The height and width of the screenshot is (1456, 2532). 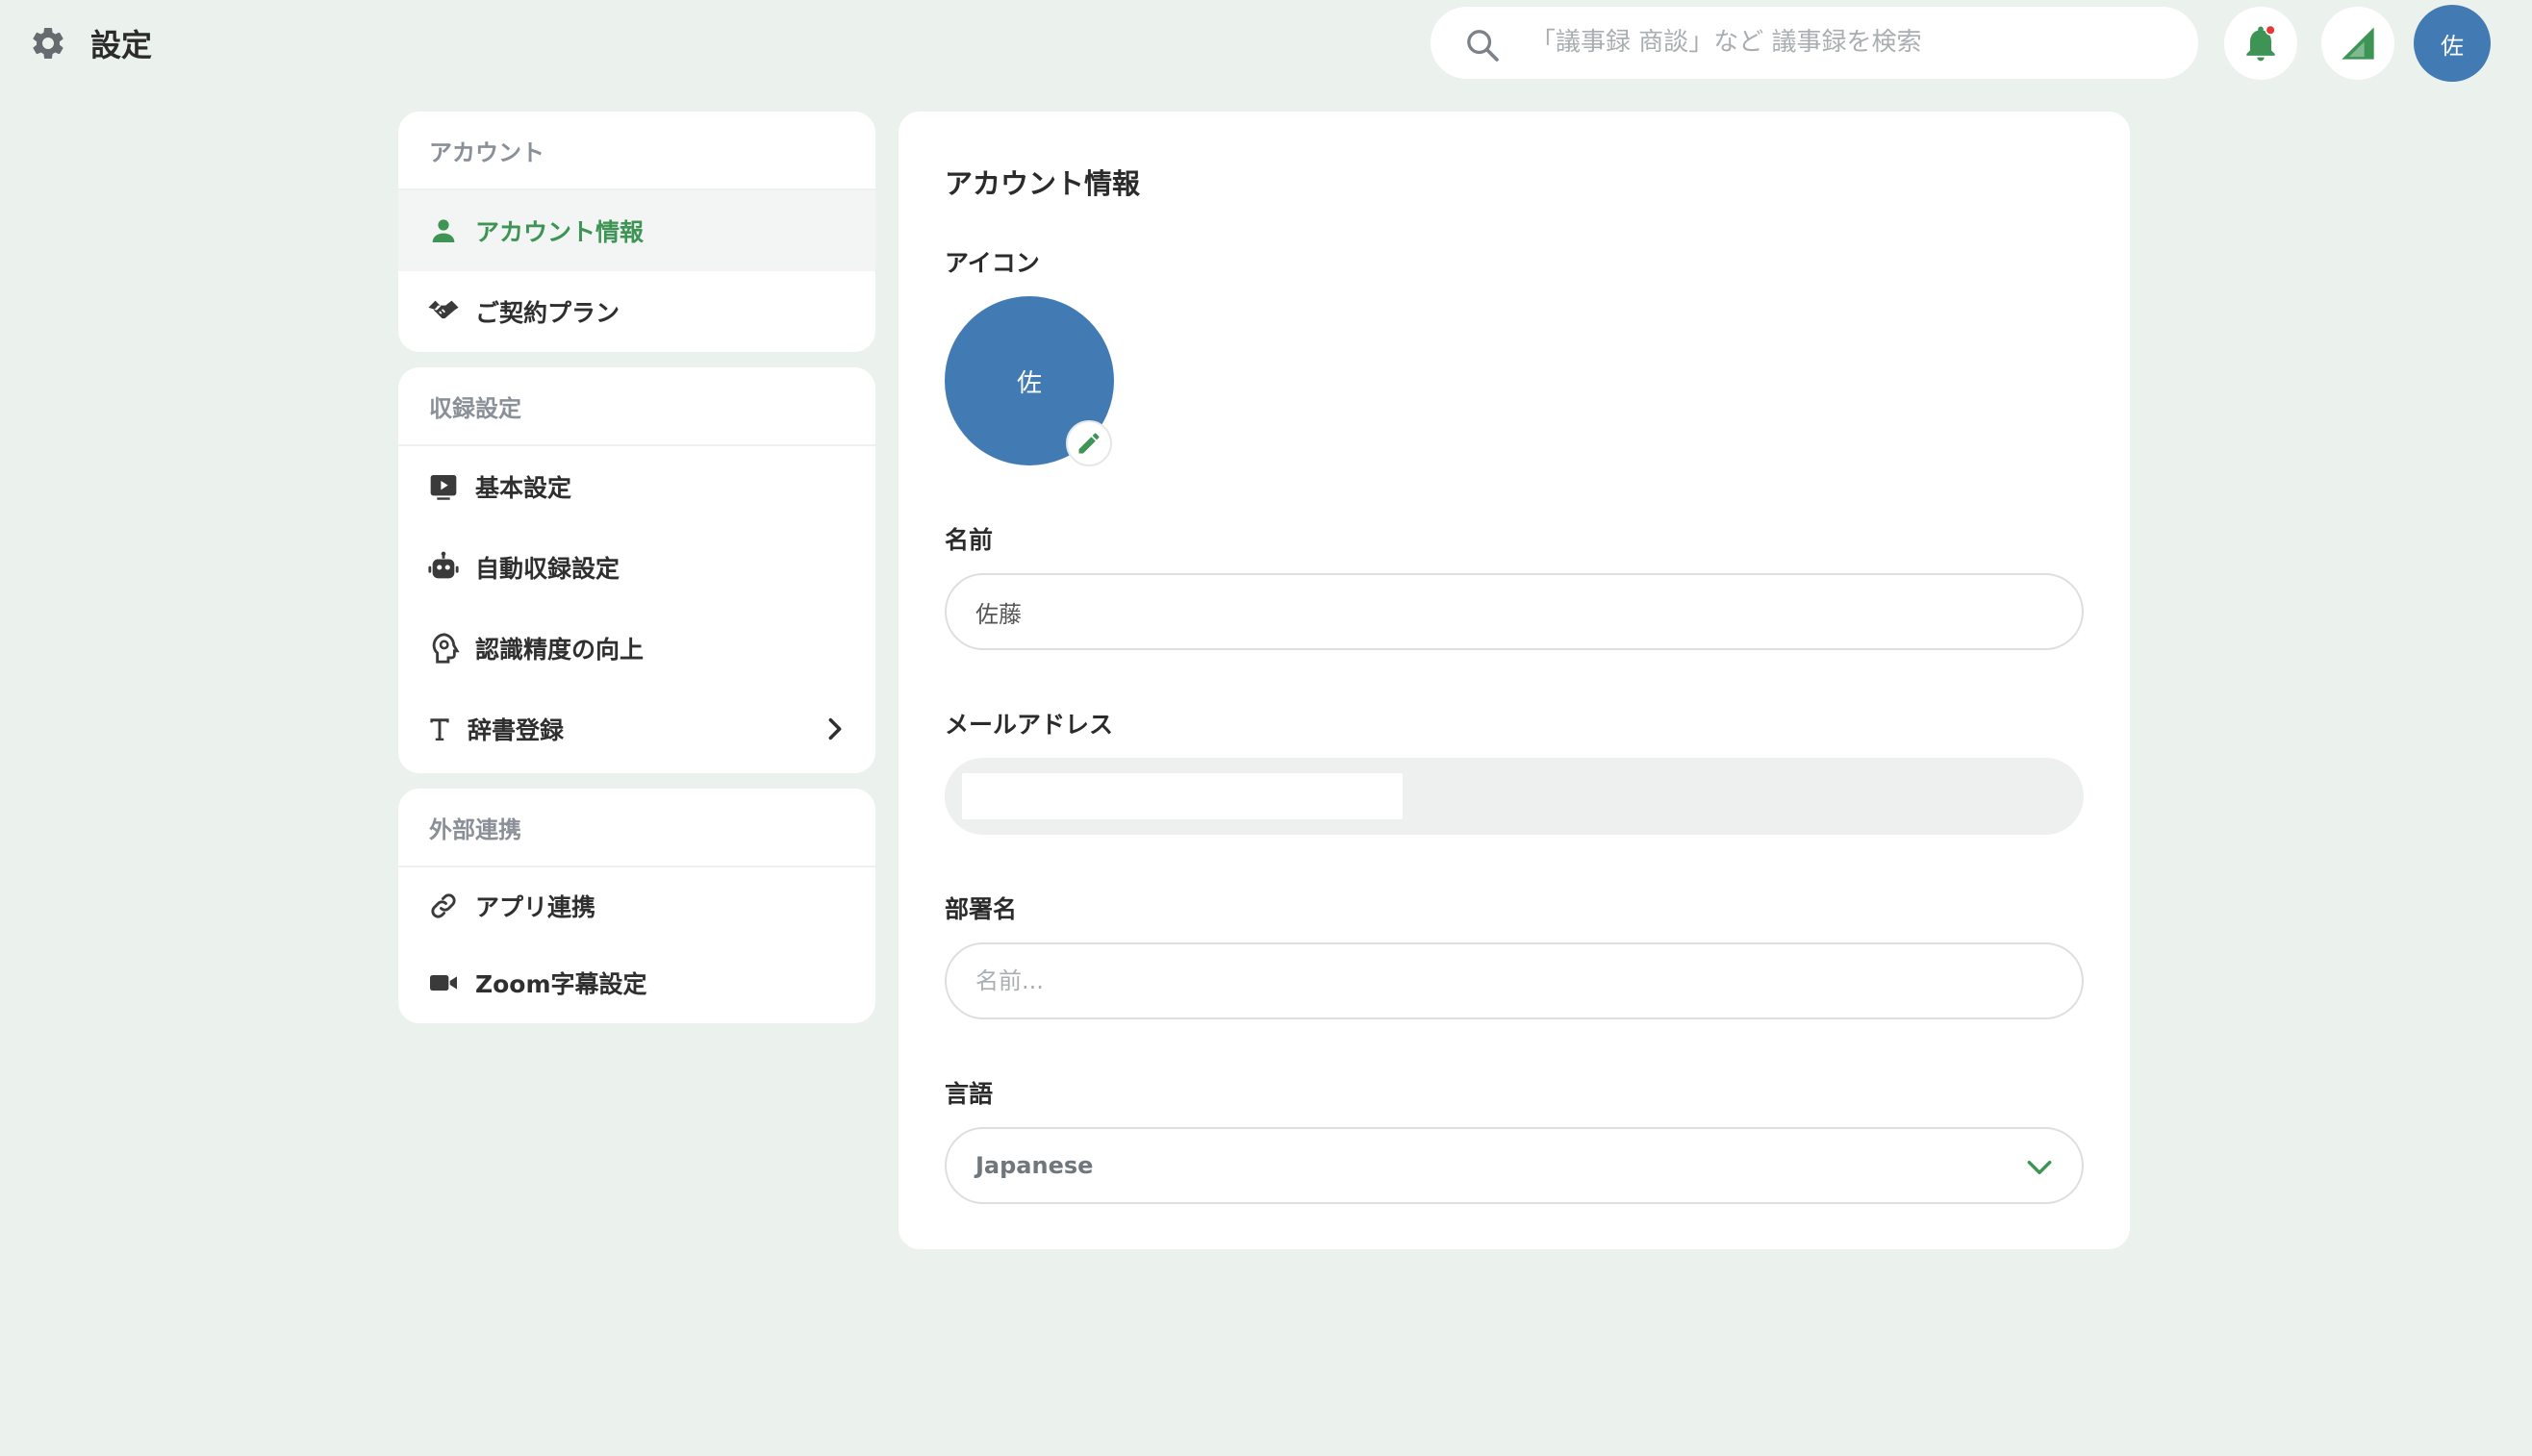 I want to click on sidebar-section-account: アカウント アカウント情報 ご契約プラン, so click(x=636, y=232).